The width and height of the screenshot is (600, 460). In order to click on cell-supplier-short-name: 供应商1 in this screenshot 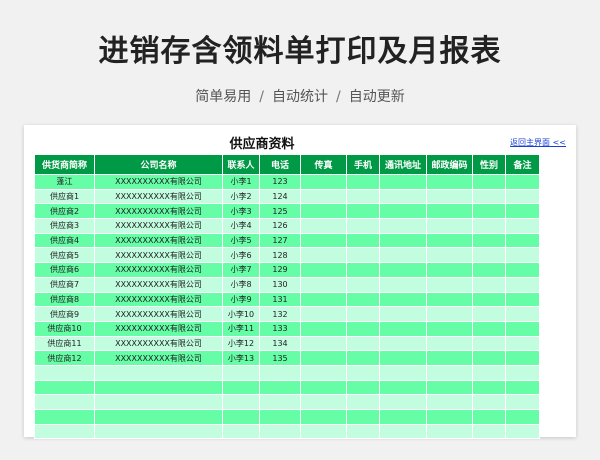, I will do `click(64, 196)`.